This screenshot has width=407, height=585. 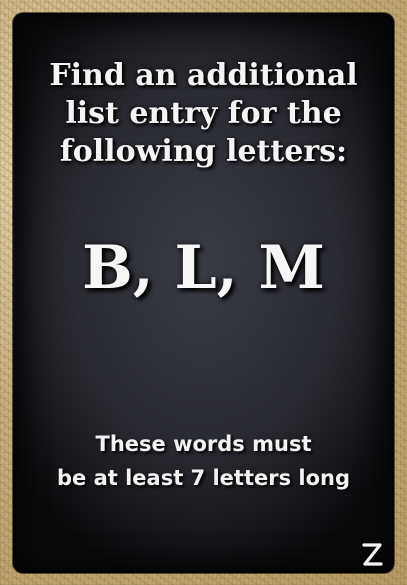 I want to click on footnote-line-2: be at least 7 letters long, so click(x=203, y=478).